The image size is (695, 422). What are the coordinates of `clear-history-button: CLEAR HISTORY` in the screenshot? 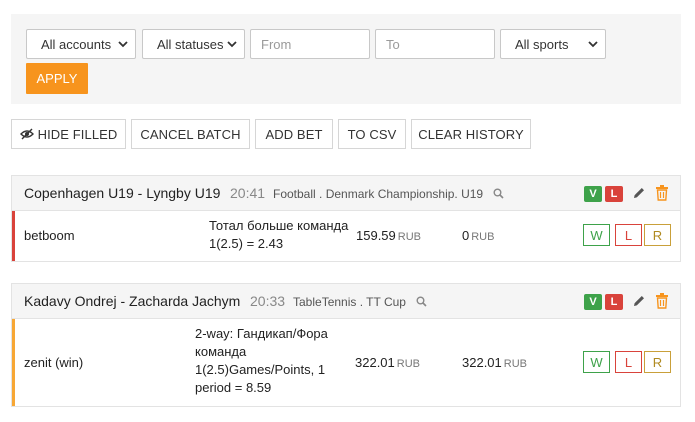 It's located at (471, 134).